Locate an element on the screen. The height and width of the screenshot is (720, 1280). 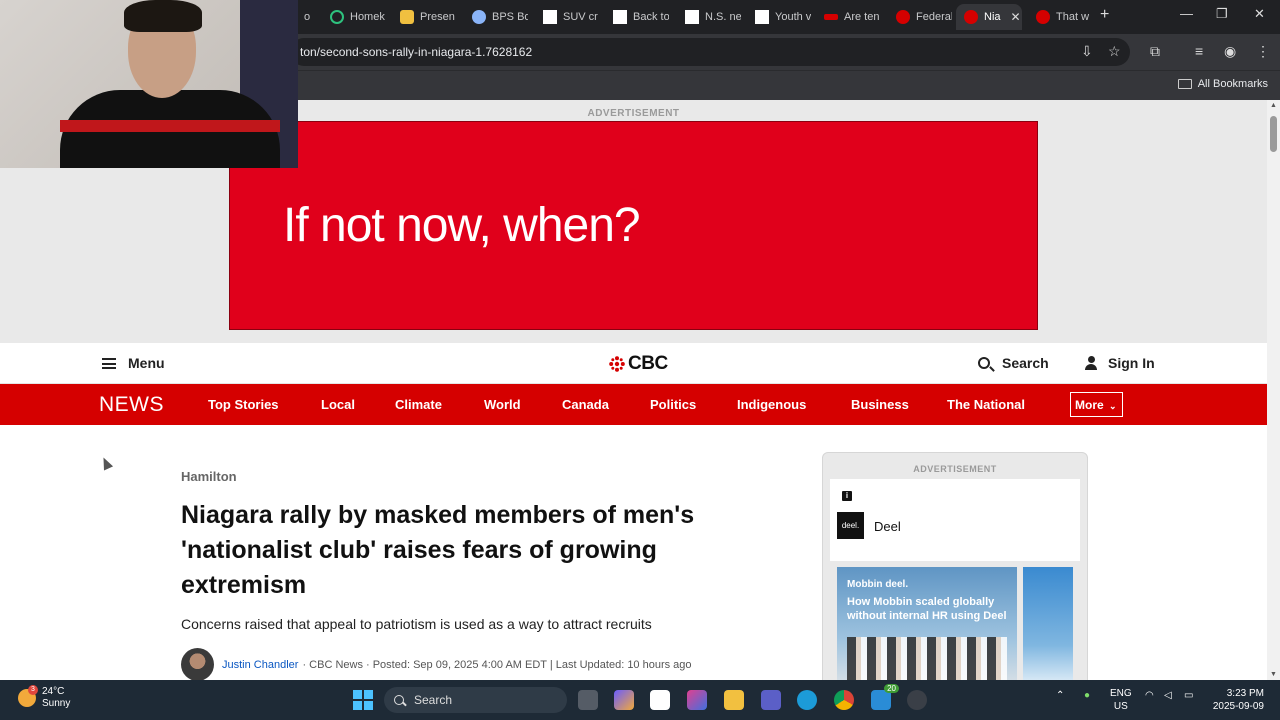
ad-card: i deel. Deel is located at coordinates (955, 520).